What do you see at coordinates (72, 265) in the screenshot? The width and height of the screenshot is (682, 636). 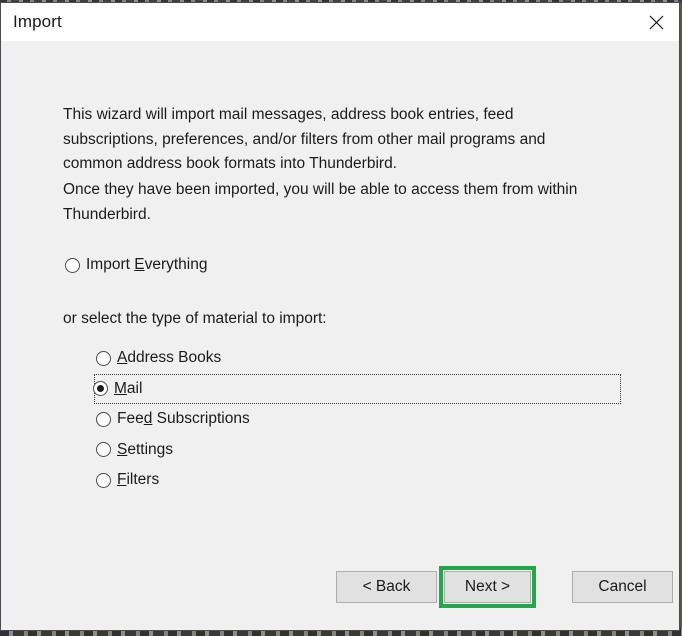 I see `radio-indicator-import-everything` at bounding box center [72, 265].